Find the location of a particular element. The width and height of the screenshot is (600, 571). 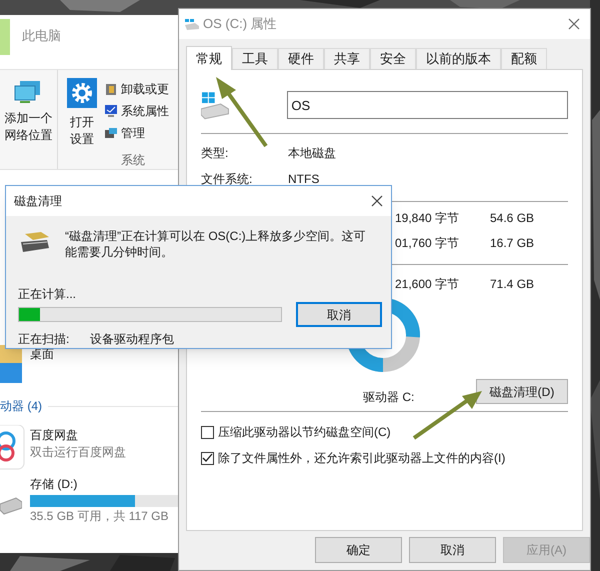

tab-background is located at coordinates (5, 37).